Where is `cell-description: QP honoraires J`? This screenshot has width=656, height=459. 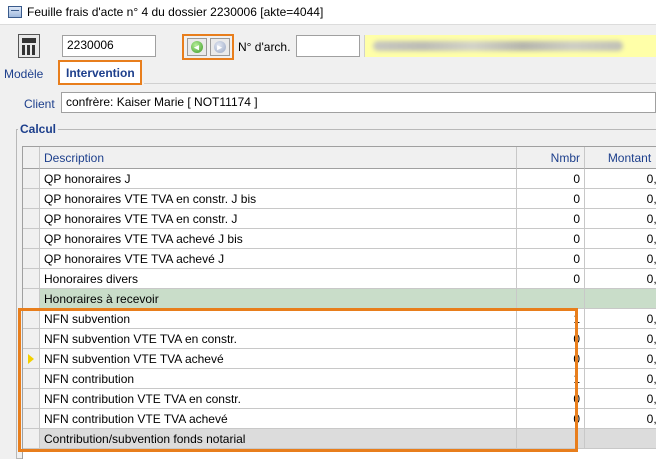
cell-description: QP honoraires J is located at coordinates (278, 179).